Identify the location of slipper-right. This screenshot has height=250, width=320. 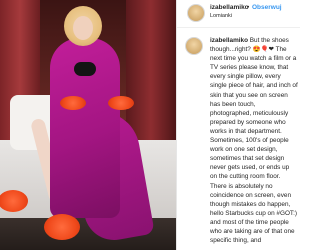
(62, 227).